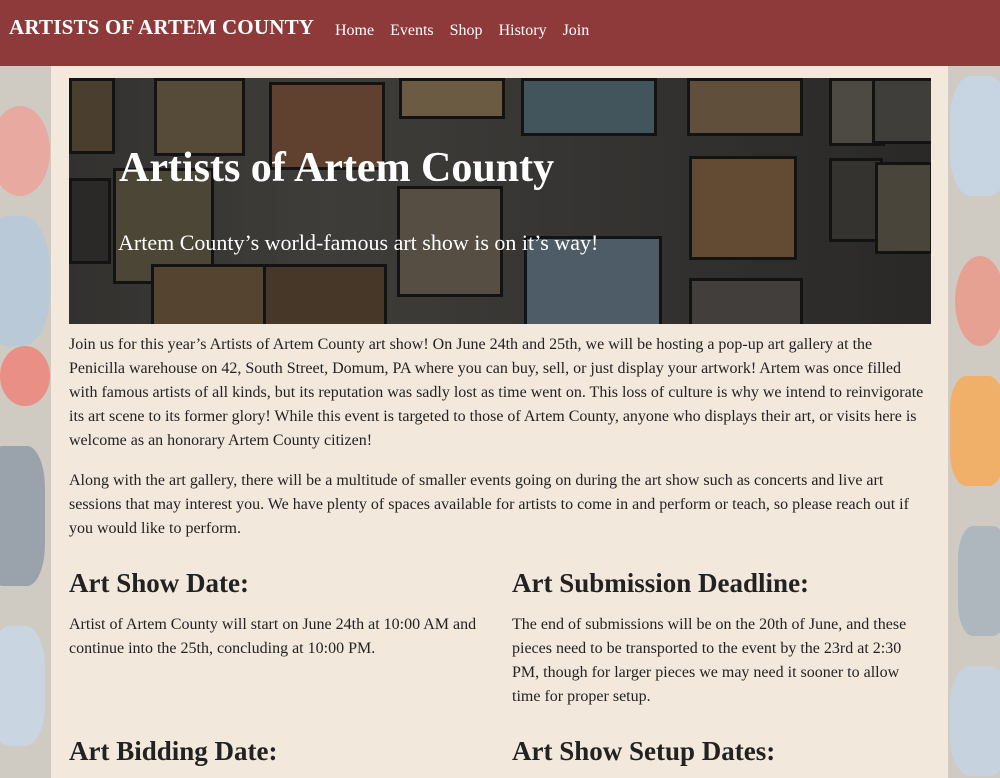 The height and width of the screenshot is (778, 1000). What do you see at coordinates (661, 583) in the screenshot?
I see `art-submission-deadline-heading: Art Submission Deadline:` at bounding box center [661, 583].